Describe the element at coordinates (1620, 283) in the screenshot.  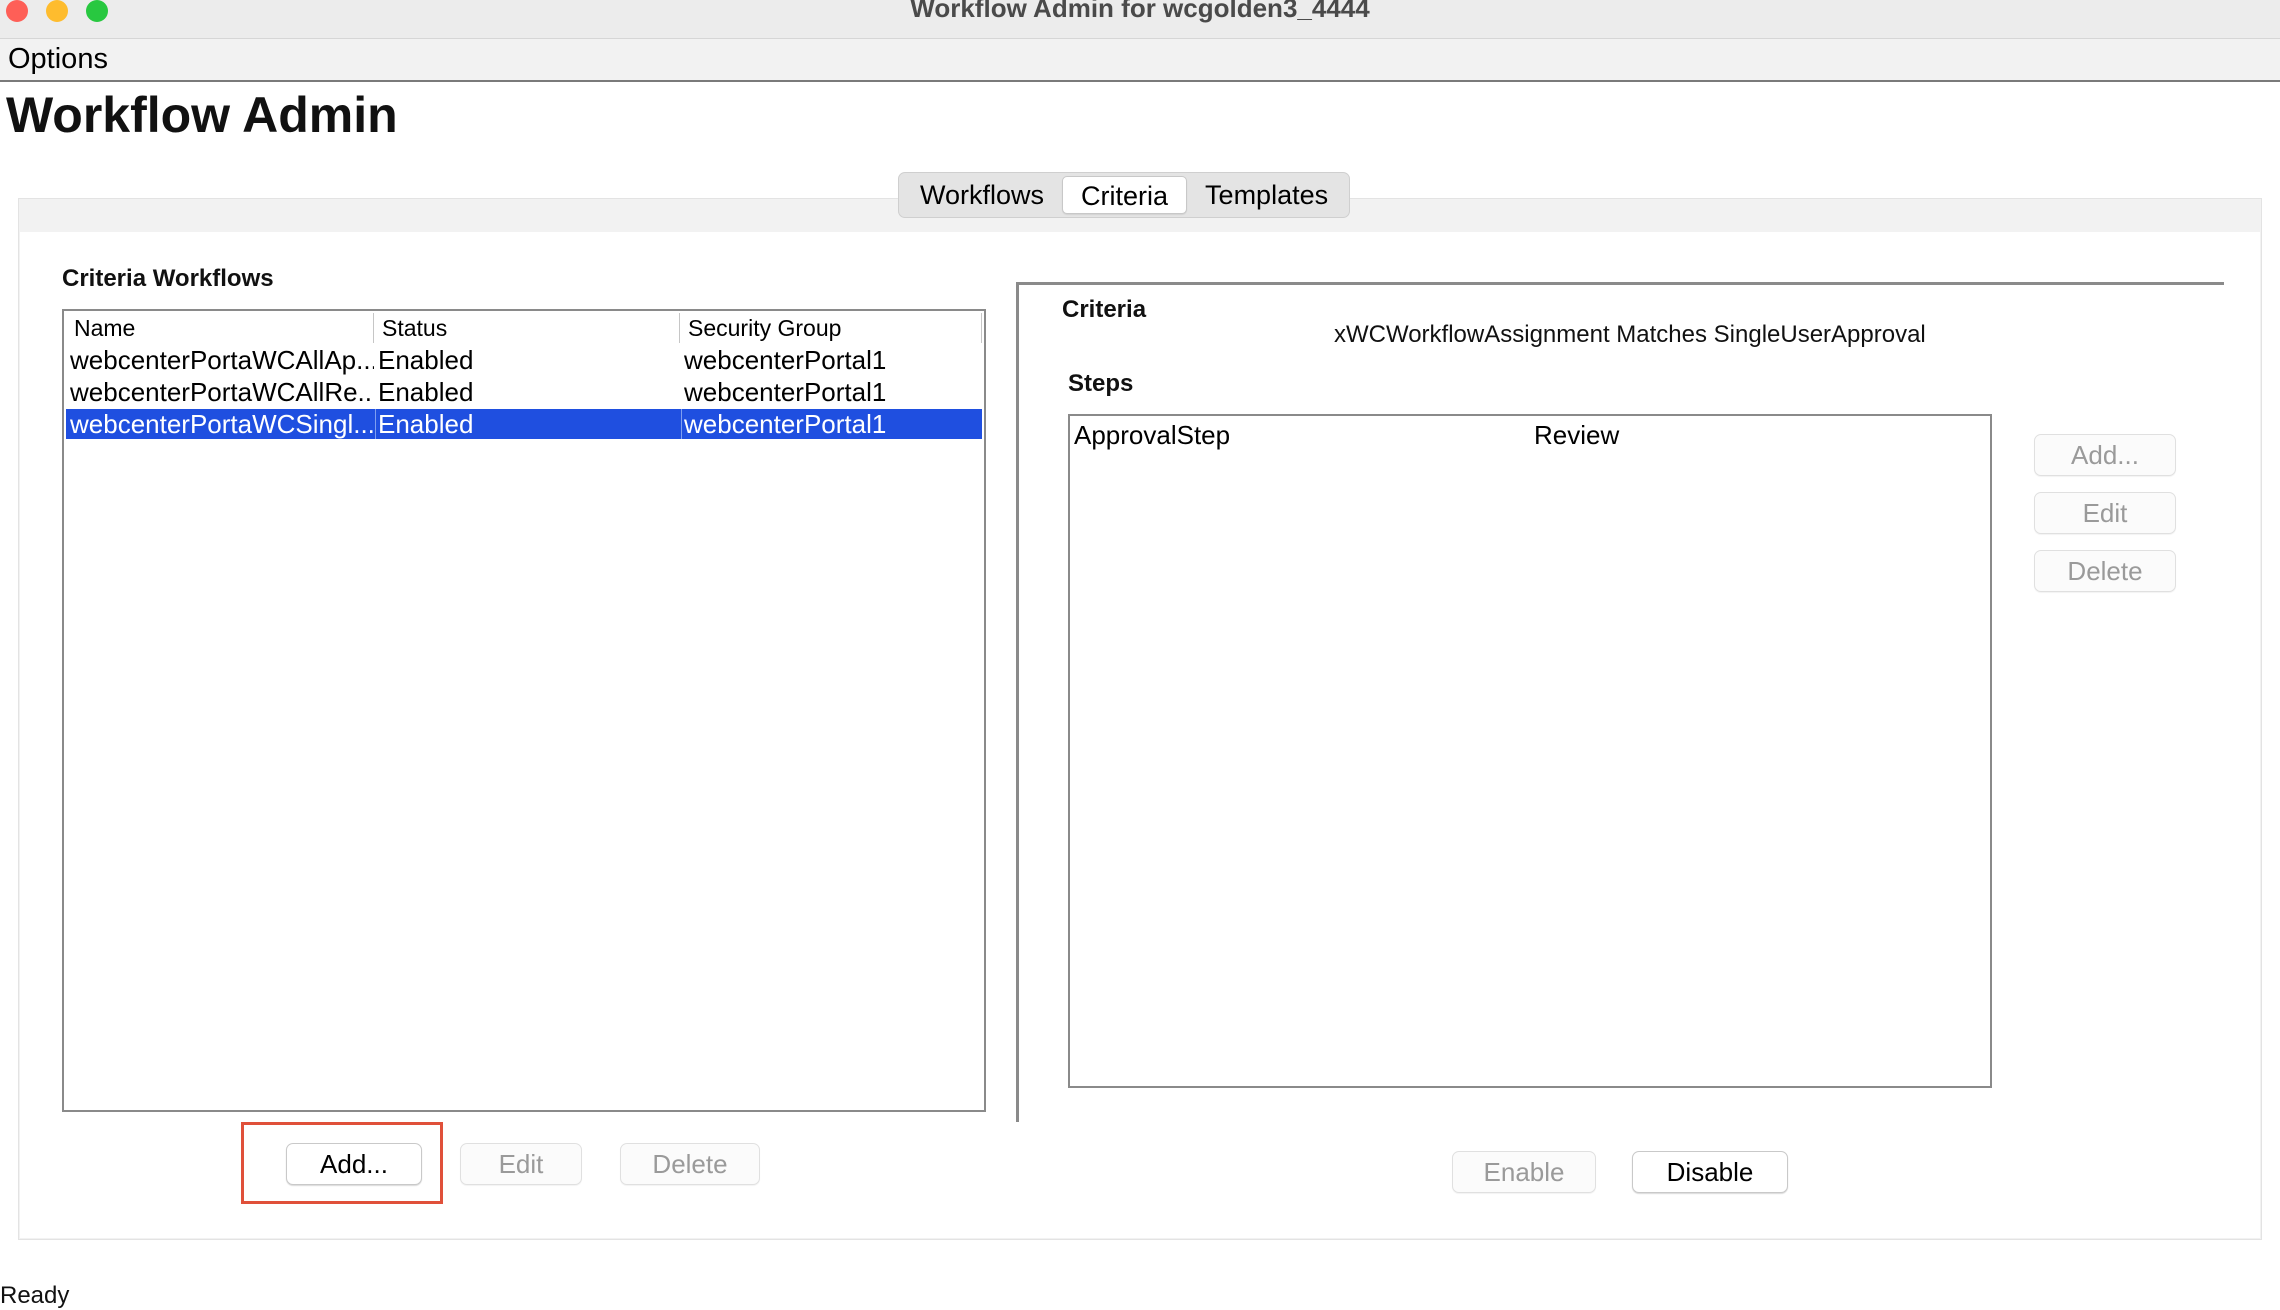
I see `group-border-top` at that location.